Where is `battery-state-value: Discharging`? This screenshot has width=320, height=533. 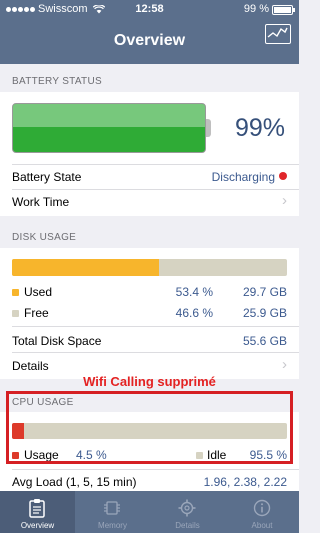
battery-state-value: Discharging is located at coordinates (243, 177).